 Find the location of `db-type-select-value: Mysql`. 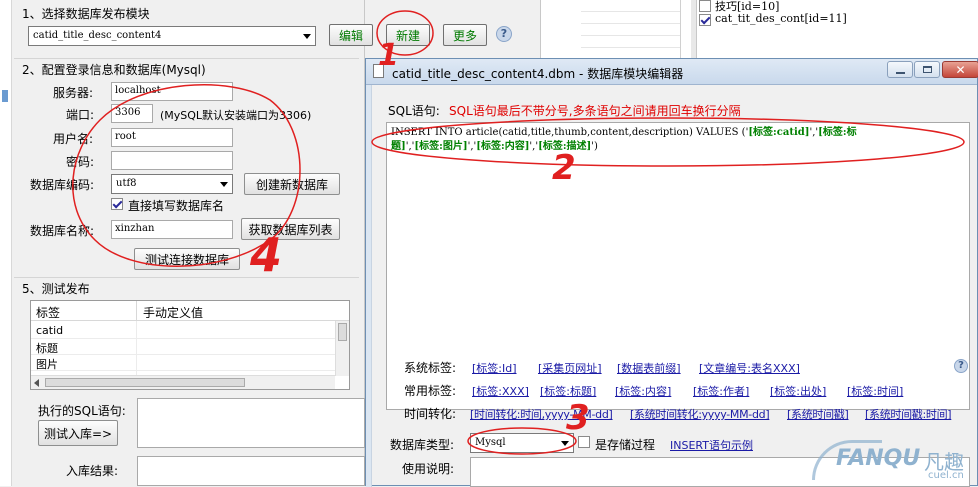

db-type-select-value: Mysql is located at coordinates (490, 442).